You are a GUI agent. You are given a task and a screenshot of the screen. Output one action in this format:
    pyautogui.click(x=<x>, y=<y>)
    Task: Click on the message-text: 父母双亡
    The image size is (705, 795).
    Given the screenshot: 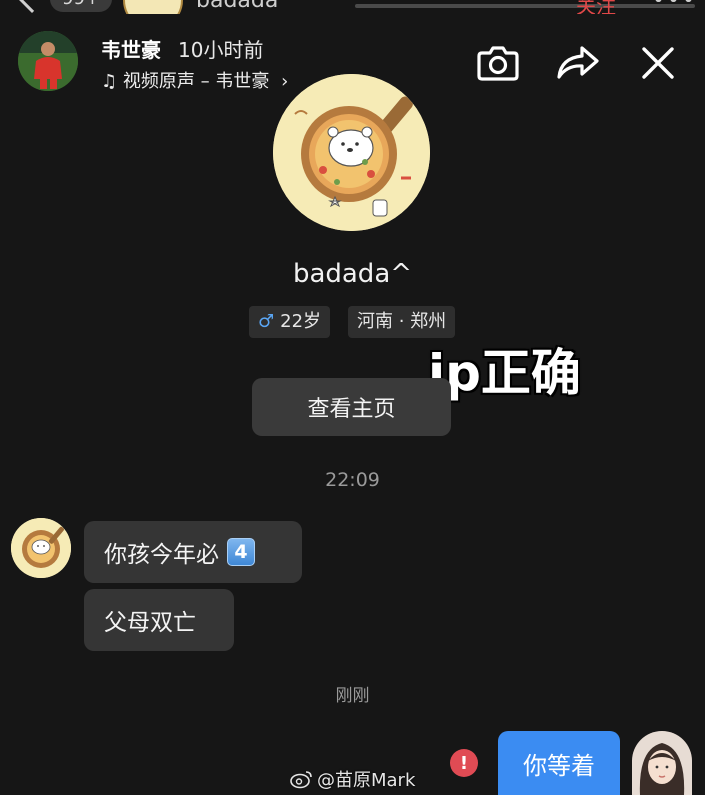 What is the action you would take?
    pyautogui.click(x=150, y=623)
    